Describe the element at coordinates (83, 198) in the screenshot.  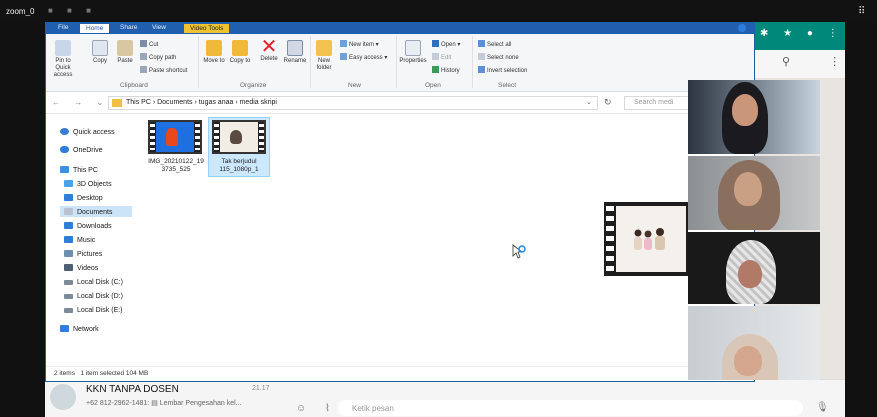
I see `nav-item-desktop: Desktop` at that location.